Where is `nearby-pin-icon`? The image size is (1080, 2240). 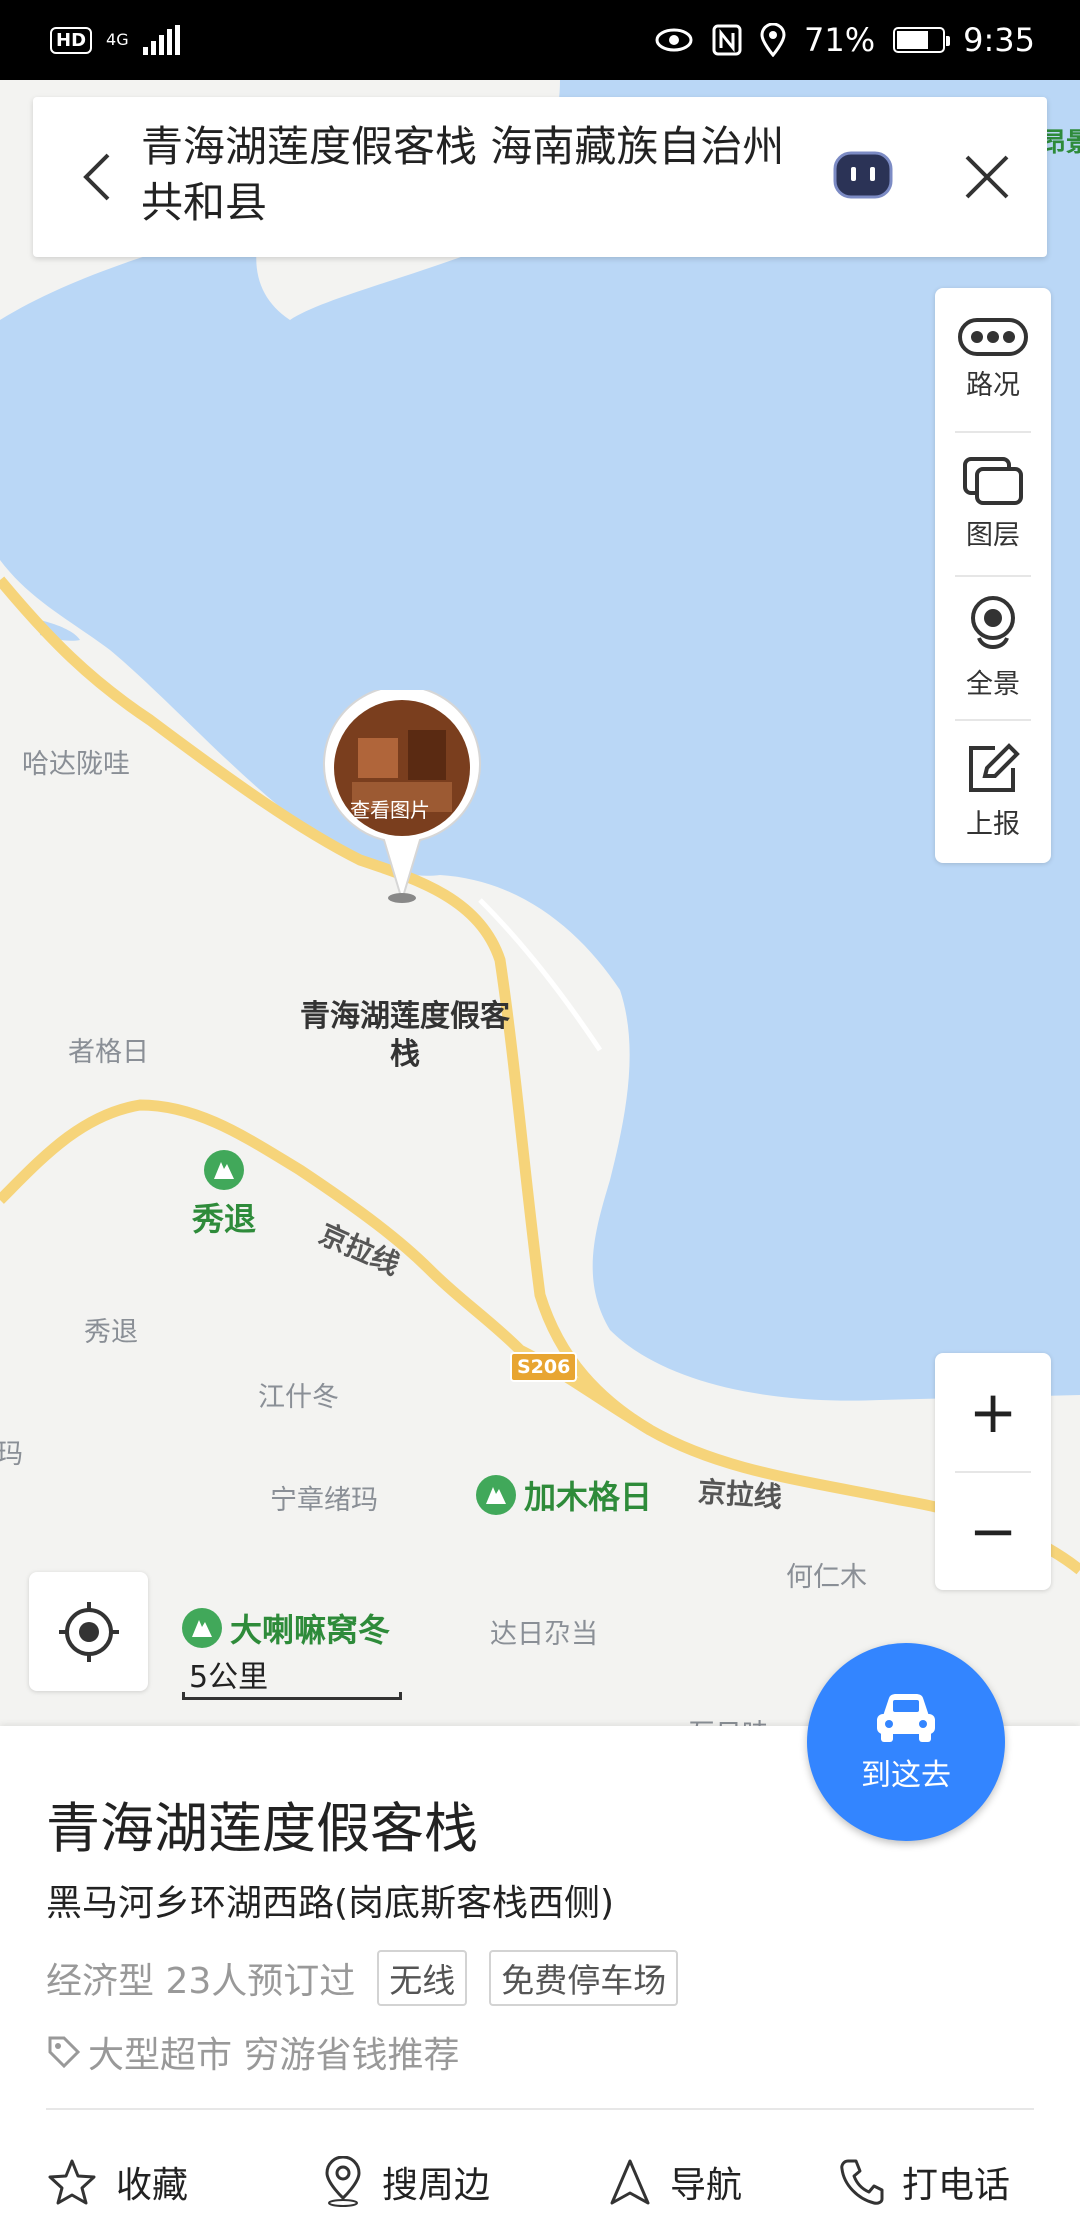 nearby-pin-icon is located at coordinates (343, 2181).